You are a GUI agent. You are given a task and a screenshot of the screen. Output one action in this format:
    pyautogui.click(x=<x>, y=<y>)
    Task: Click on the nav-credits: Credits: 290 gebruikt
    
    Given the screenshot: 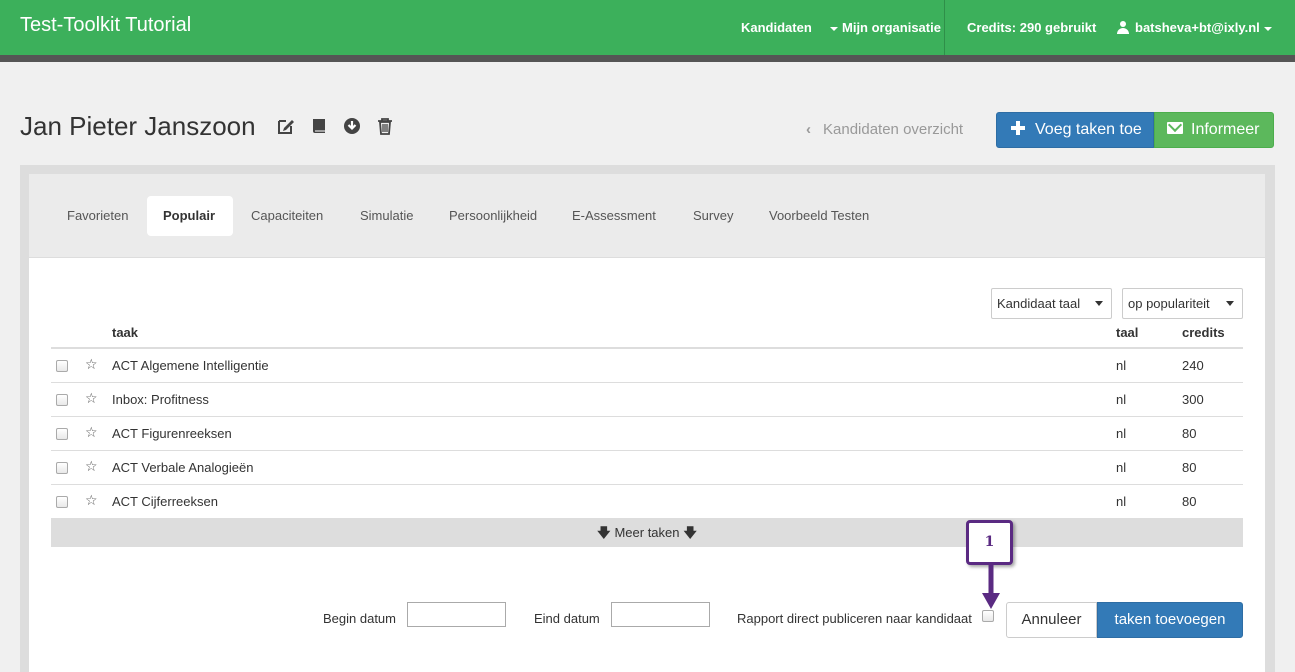 What is the action you would take?
    pyautogui.click(x=1032, y=27)
    